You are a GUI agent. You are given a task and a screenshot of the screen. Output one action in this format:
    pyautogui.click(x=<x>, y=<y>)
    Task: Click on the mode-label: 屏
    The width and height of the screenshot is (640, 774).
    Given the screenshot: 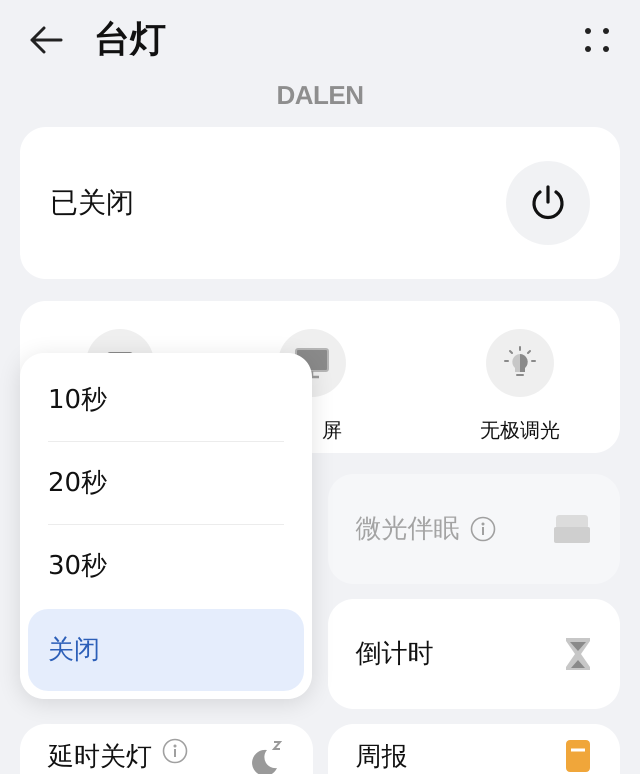 What is the action you would take?
    pyautogui.click(x=332, y=430)
    